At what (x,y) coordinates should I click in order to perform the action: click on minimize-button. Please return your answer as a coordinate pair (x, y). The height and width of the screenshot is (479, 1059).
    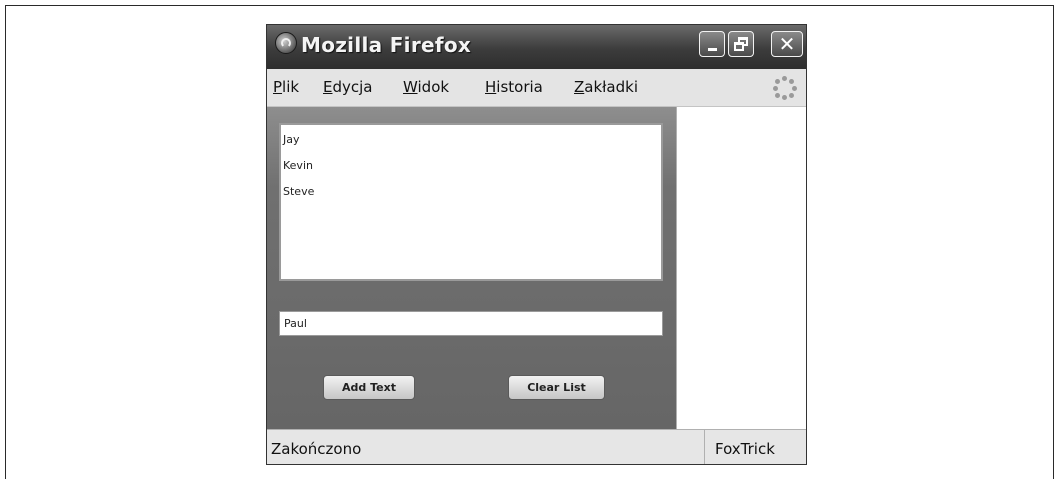
    Looking at the image, I should click on (712, 44).